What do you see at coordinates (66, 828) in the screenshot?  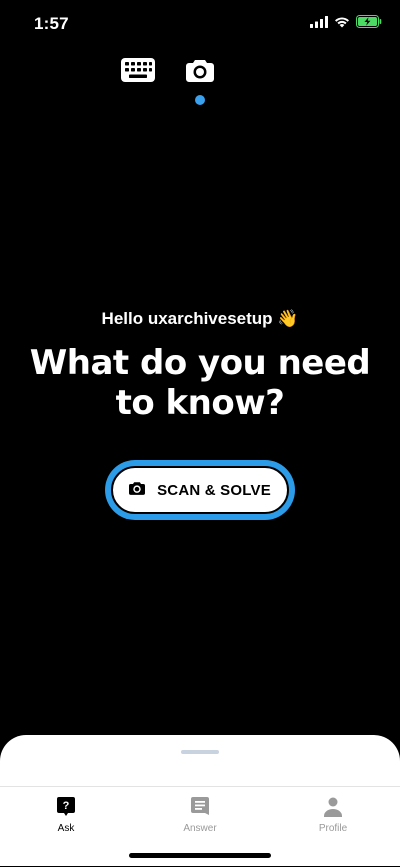 I see `tab-label: Ask` at bounding box center [66, 828].